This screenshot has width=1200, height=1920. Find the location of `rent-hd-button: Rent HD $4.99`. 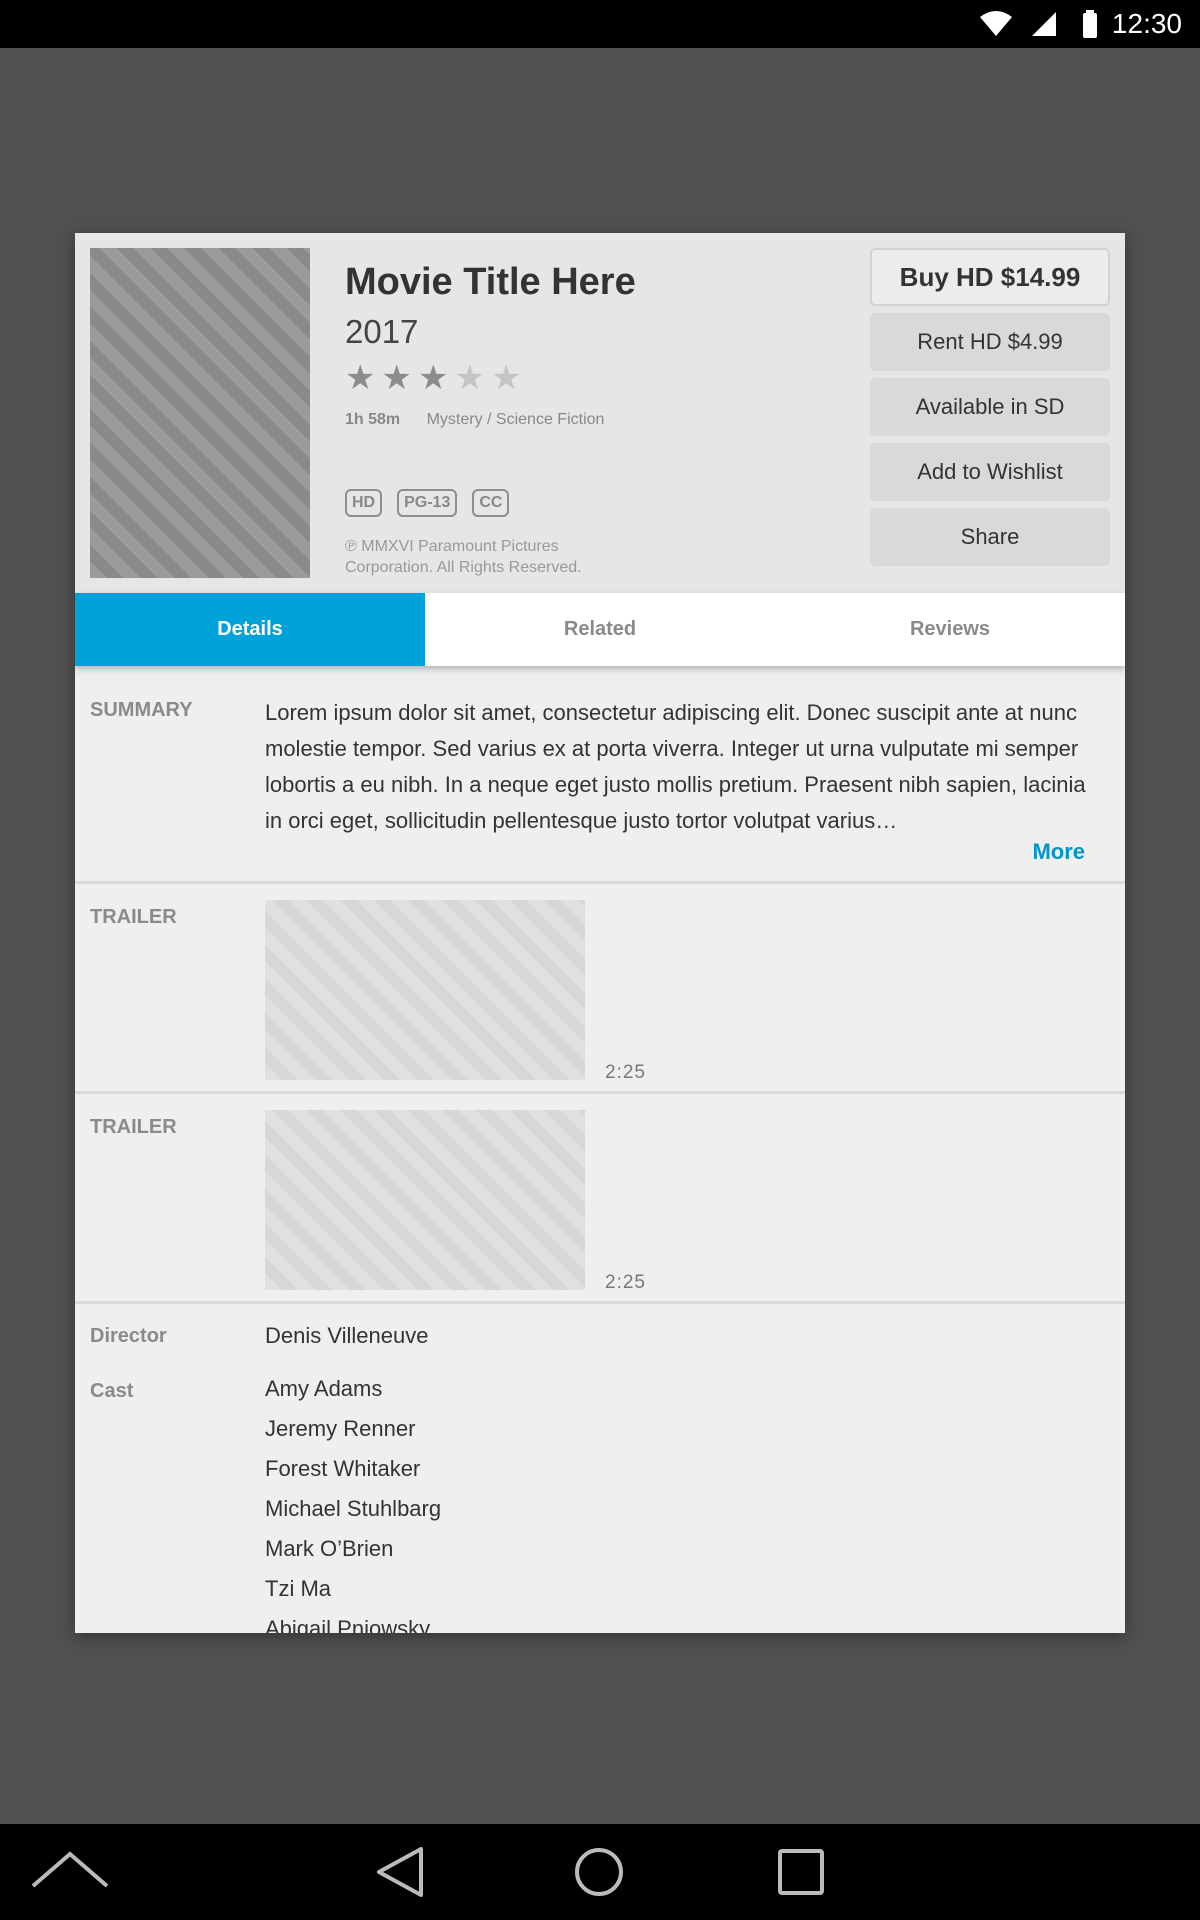

rent-hd-button: Rent HD $4.99 is located at coordinates (990, 342).